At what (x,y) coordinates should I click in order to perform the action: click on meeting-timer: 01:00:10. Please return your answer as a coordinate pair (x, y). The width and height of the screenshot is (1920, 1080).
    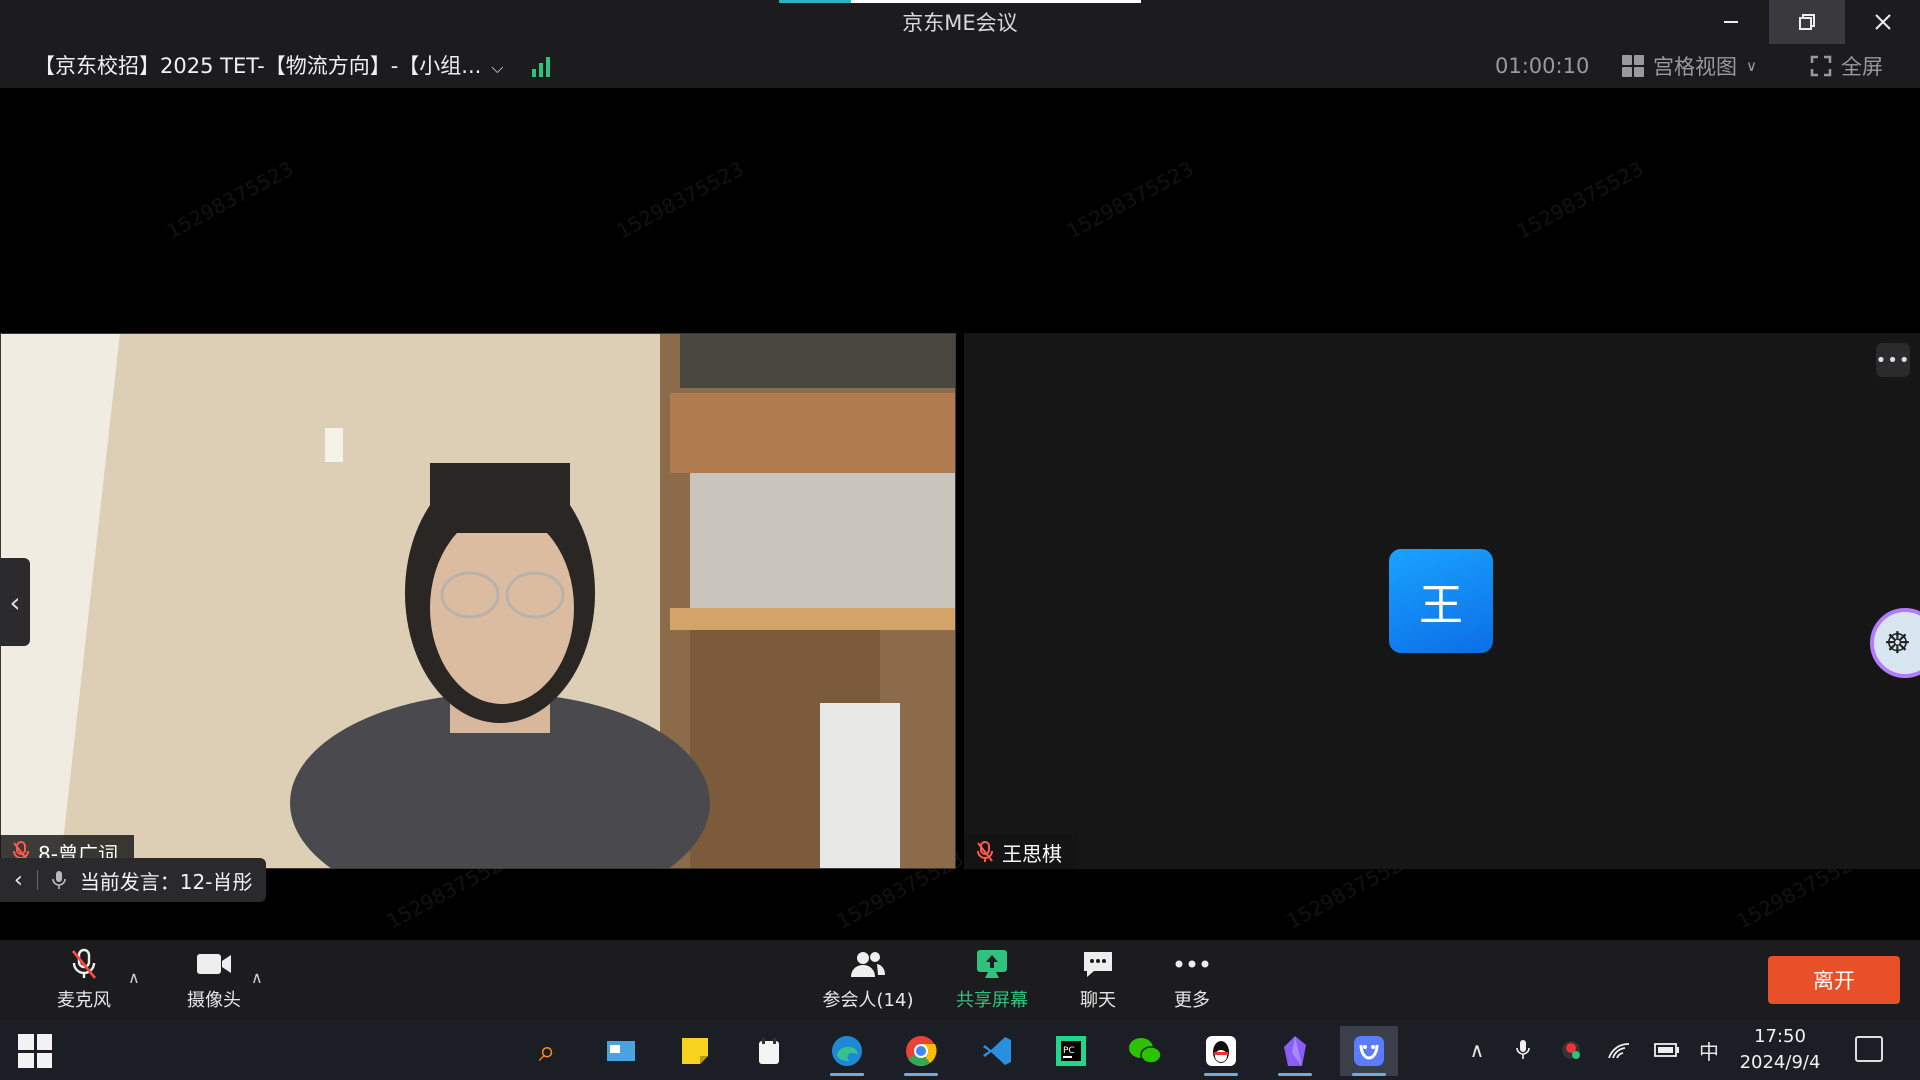
    Looking at the image, I should click on (1542, 66).